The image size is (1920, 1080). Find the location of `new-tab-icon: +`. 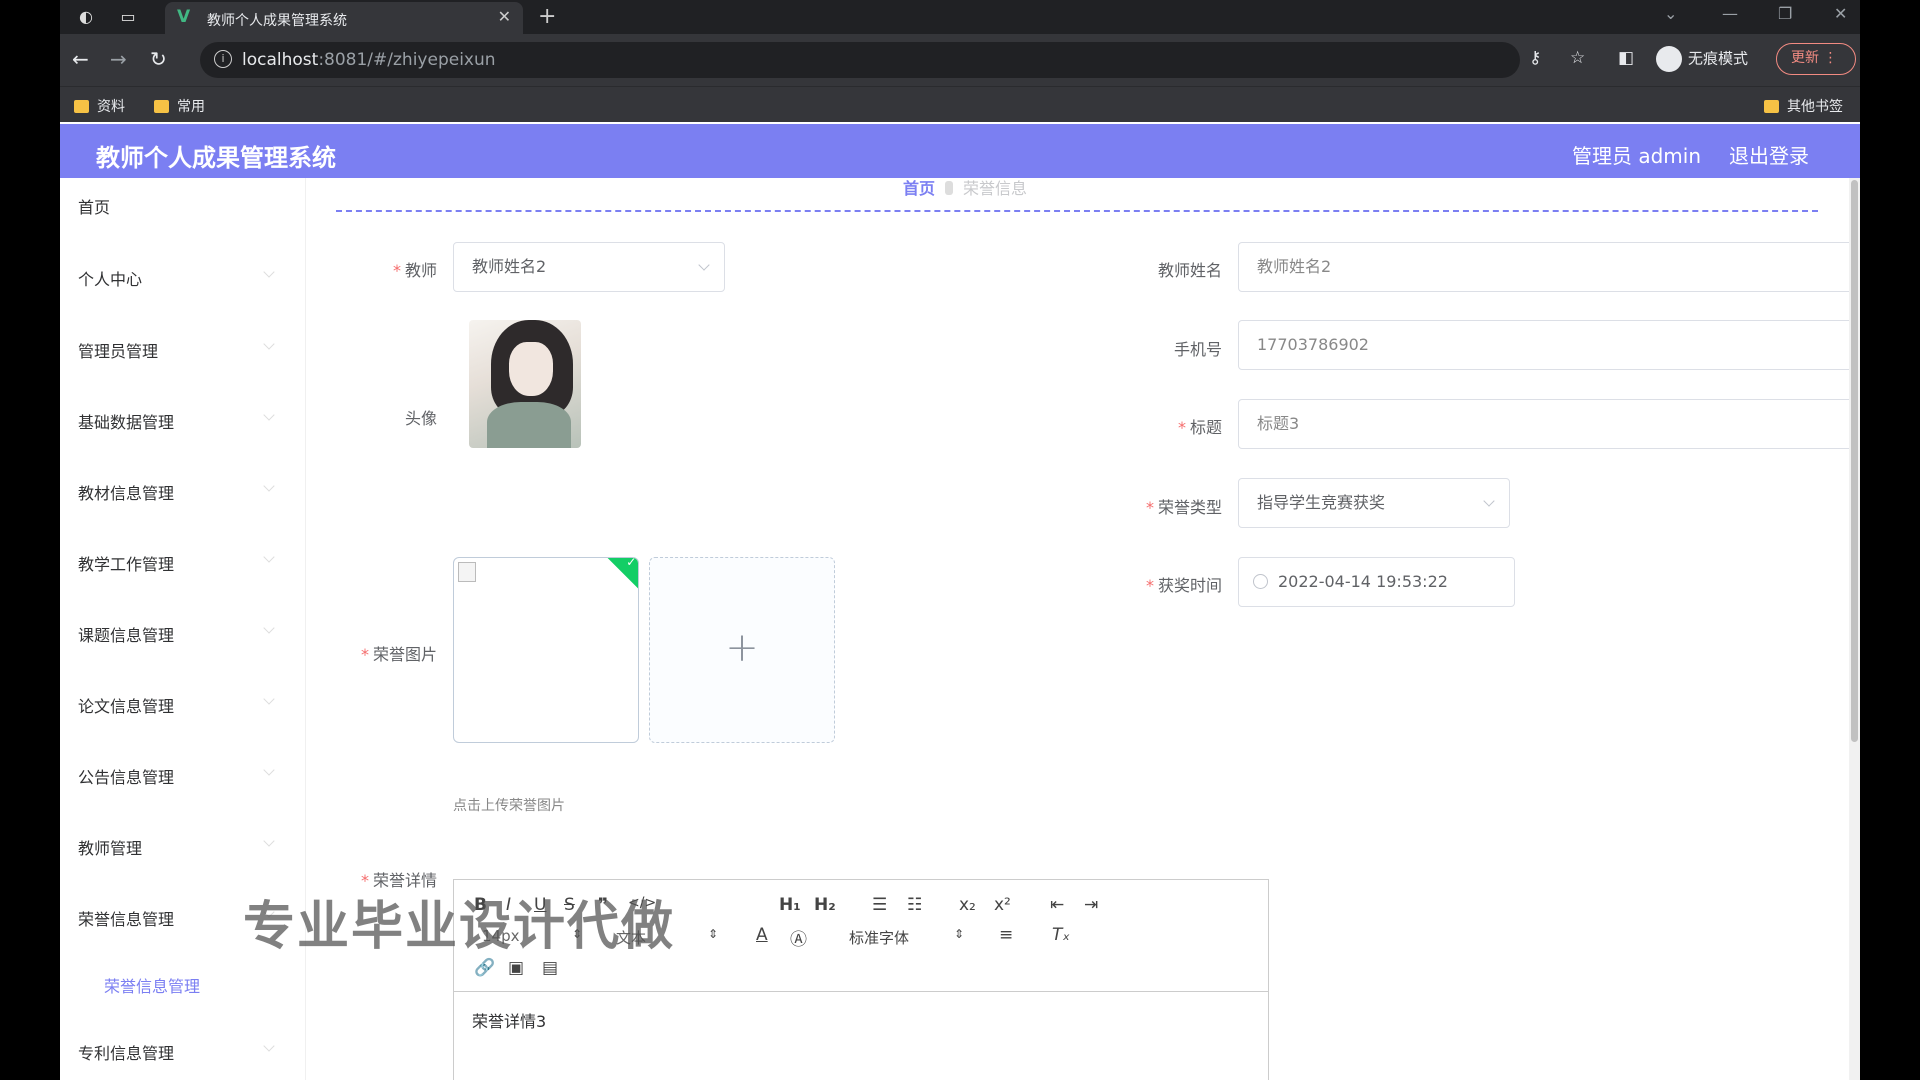

new-tab-icon: + is located at coordinates (547, 16).